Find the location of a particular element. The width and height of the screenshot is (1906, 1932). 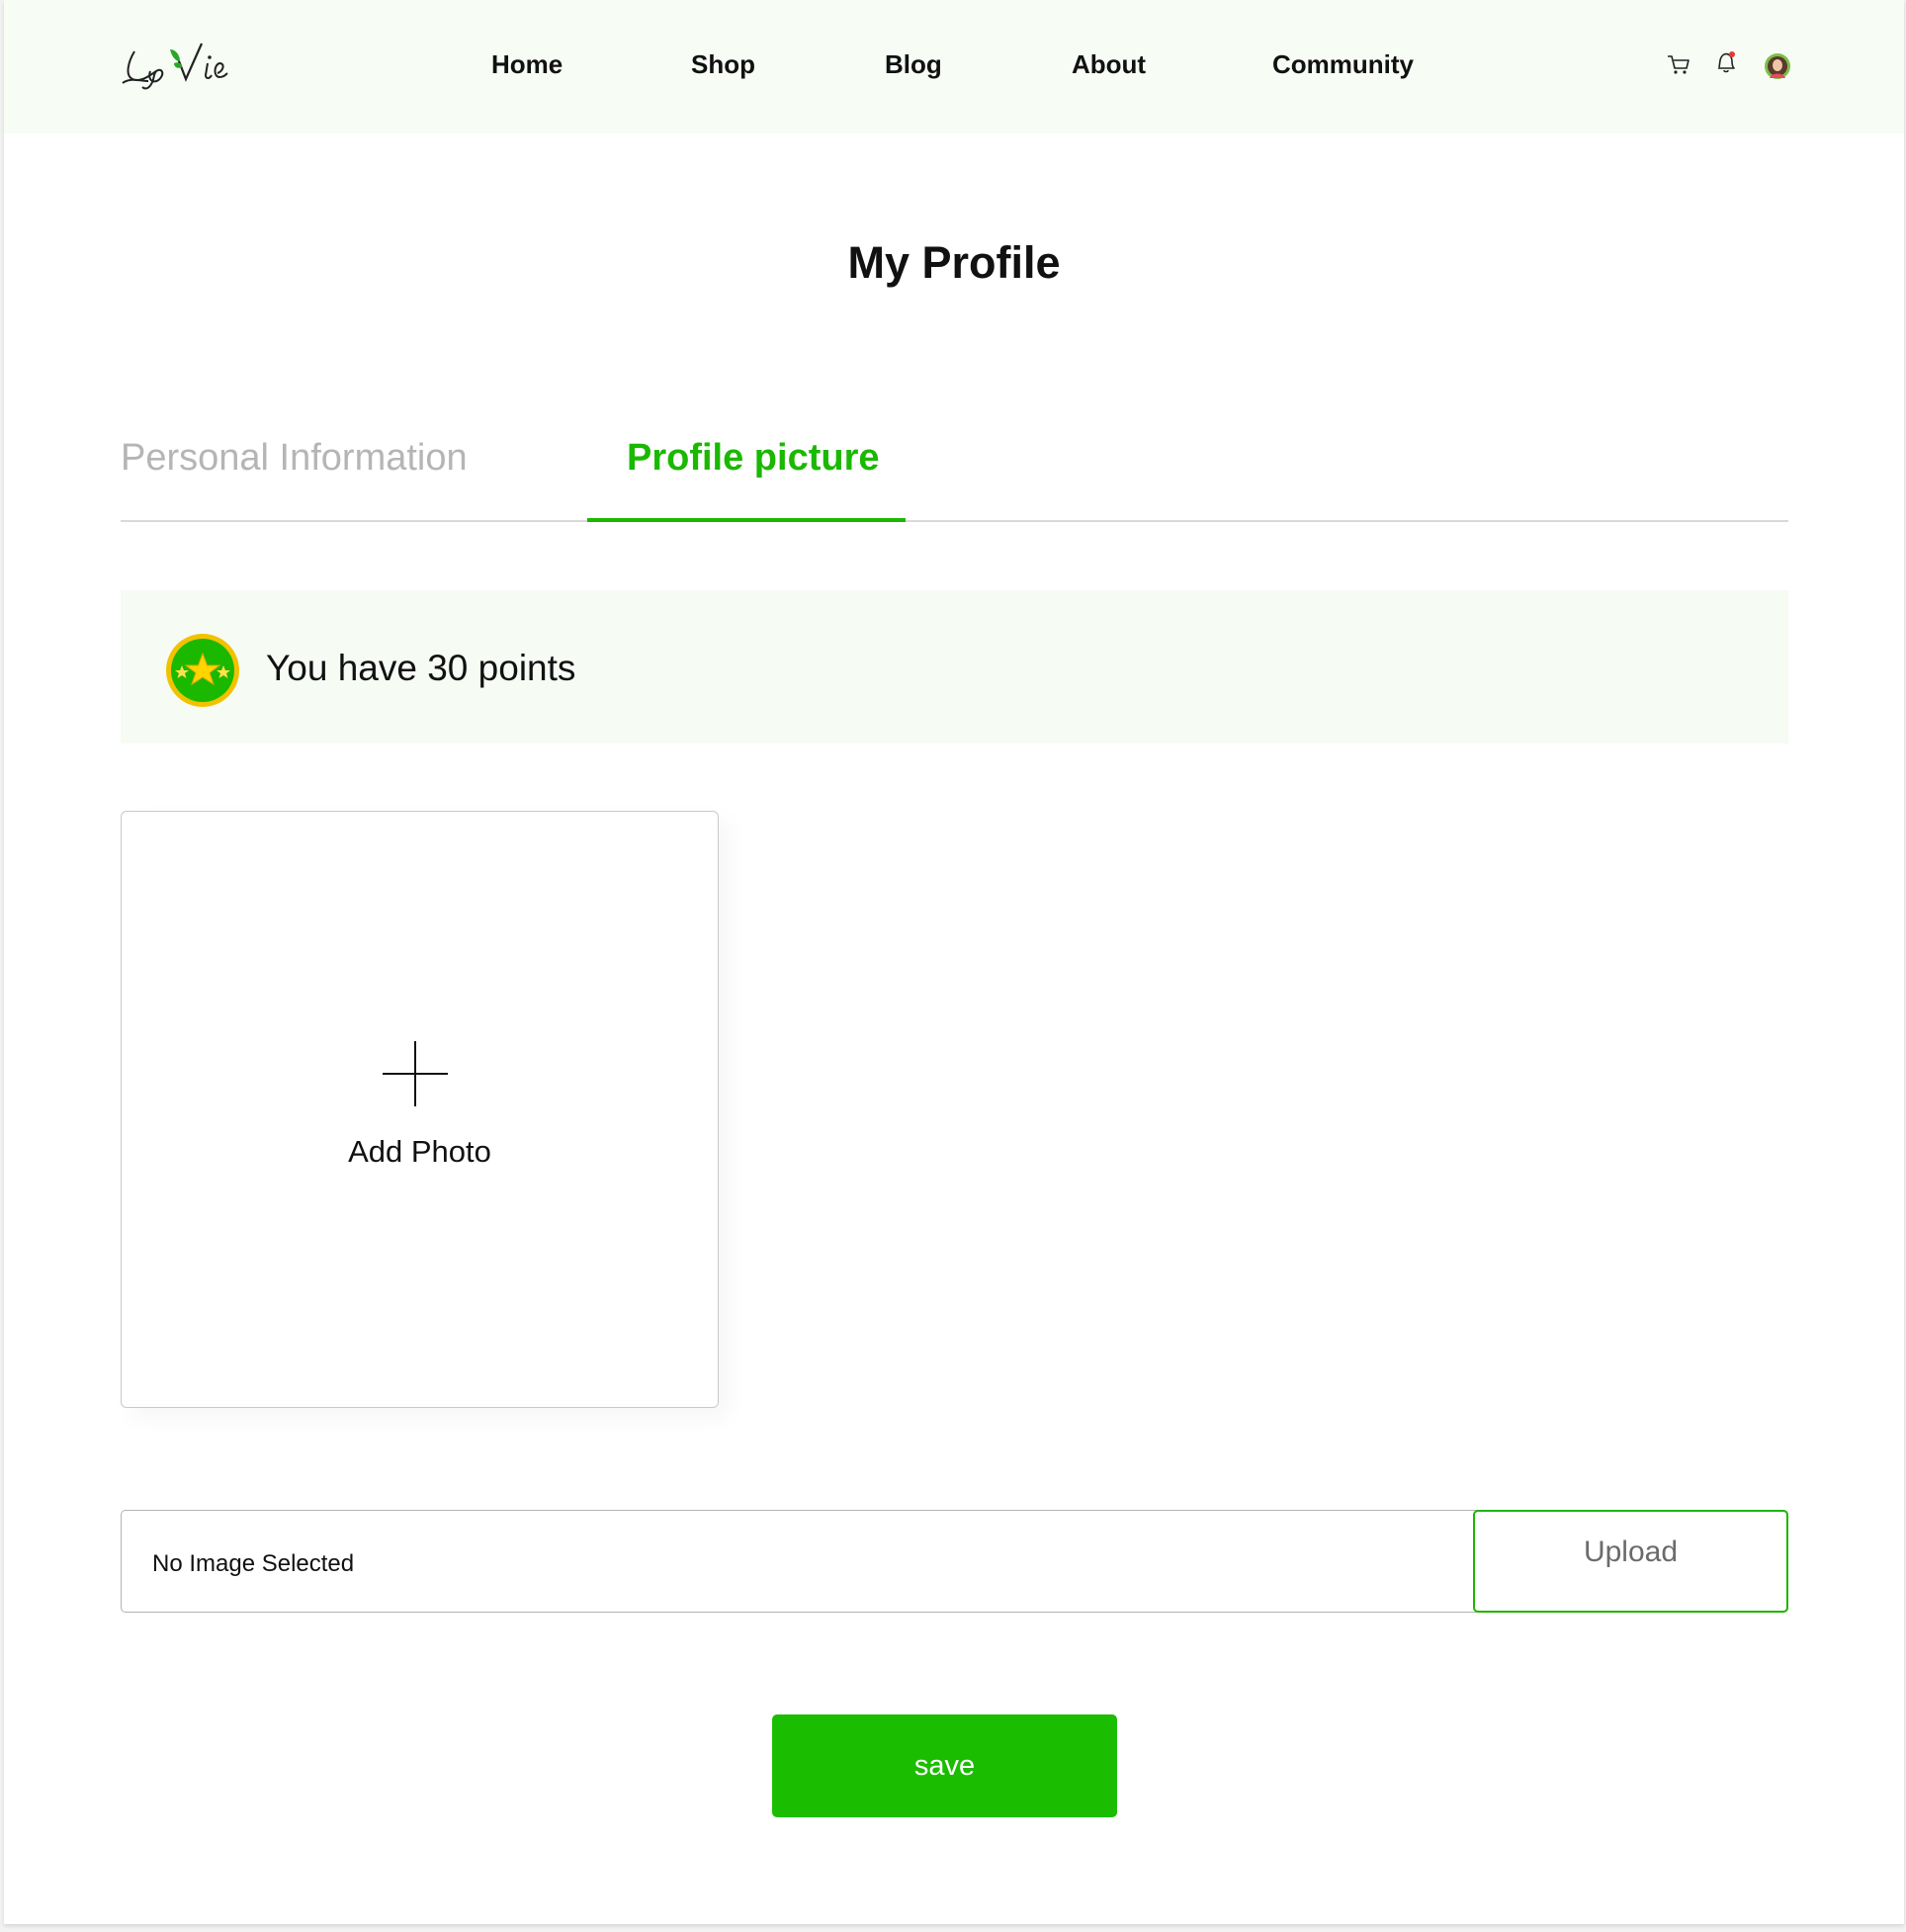

add-photo-box: Add Photo is located at coordinates (420, 1109).